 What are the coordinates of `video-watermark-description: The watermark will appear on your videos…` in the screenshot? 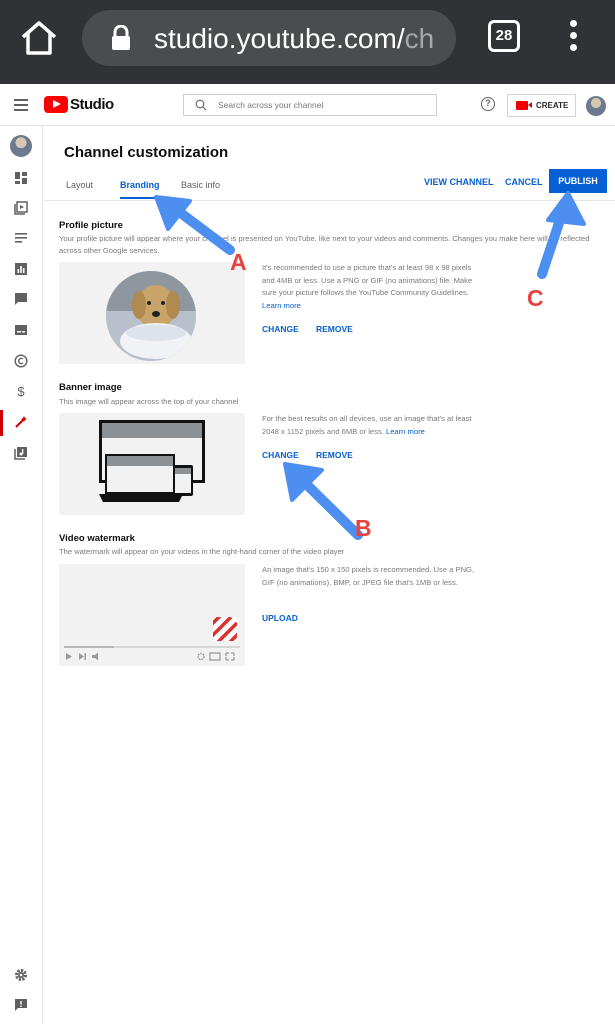 It's located at (202, 551).